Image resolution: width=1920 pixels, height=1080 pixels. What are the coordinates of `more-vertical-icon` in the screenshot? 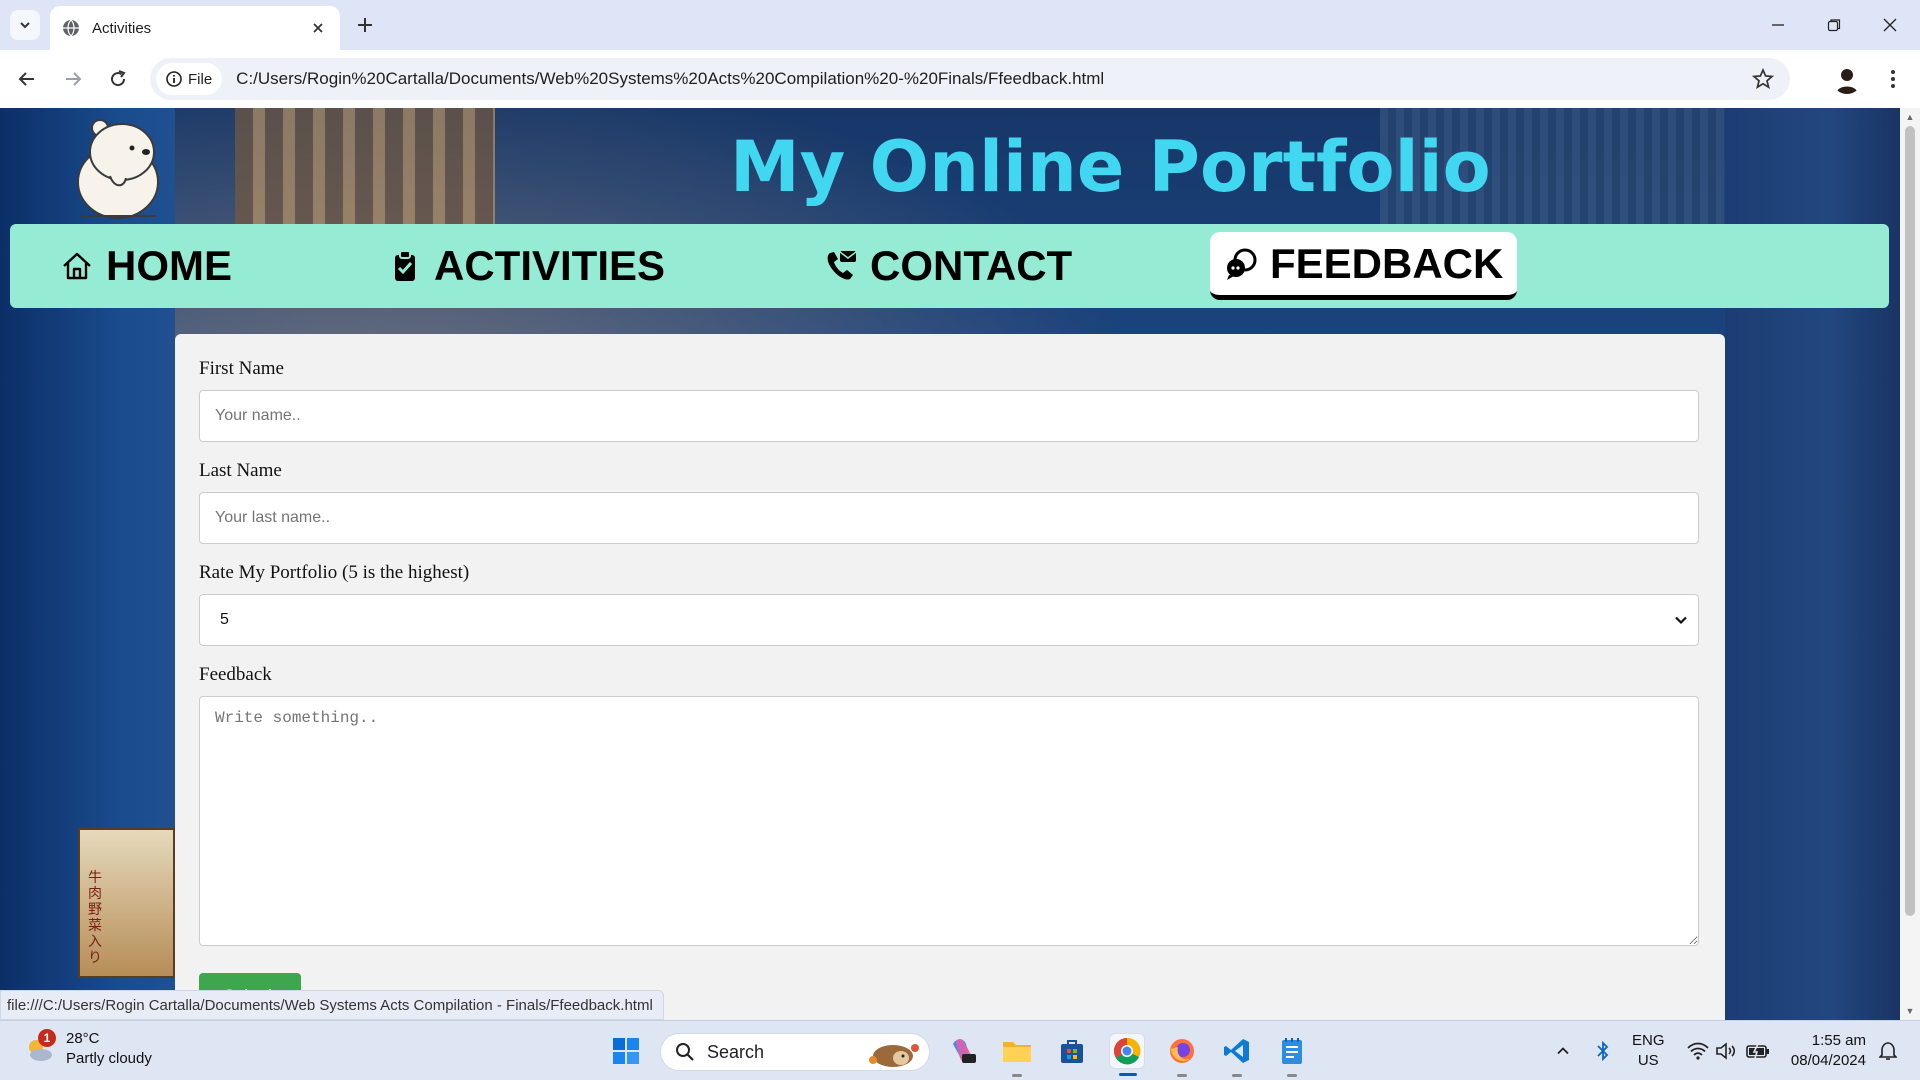 It's located at (1893, 79).